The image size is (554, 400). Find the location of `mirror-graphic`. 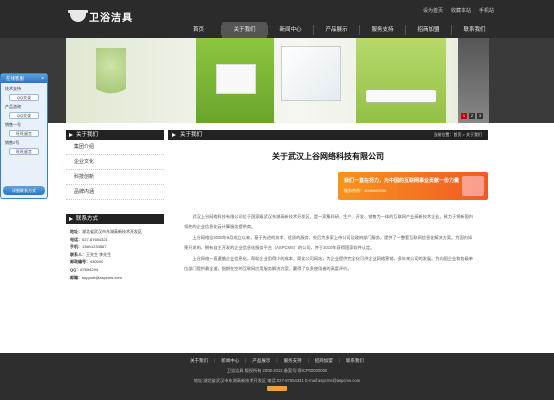

mirror-graphic is located at coordinates (311, 73).